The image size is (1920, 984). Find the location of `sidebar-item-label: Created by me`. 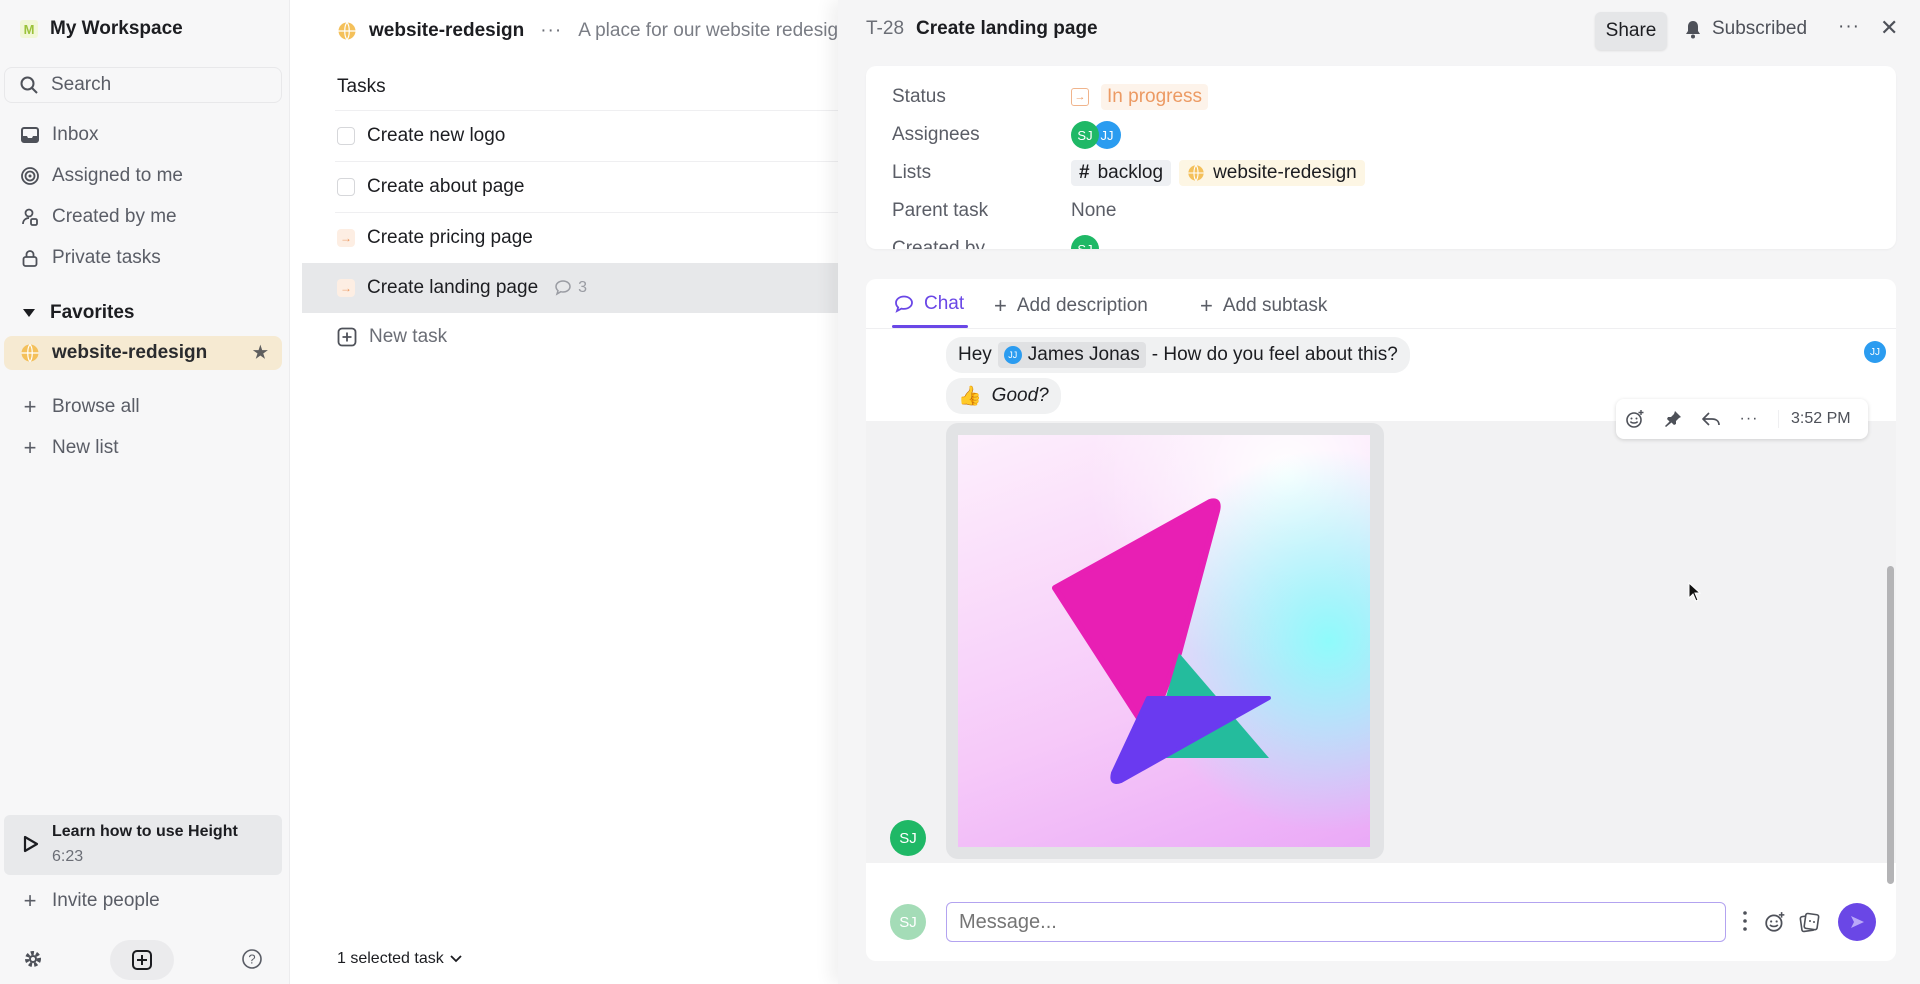

sidebar-item-label: Created by me is located at coordinates (114, 216).